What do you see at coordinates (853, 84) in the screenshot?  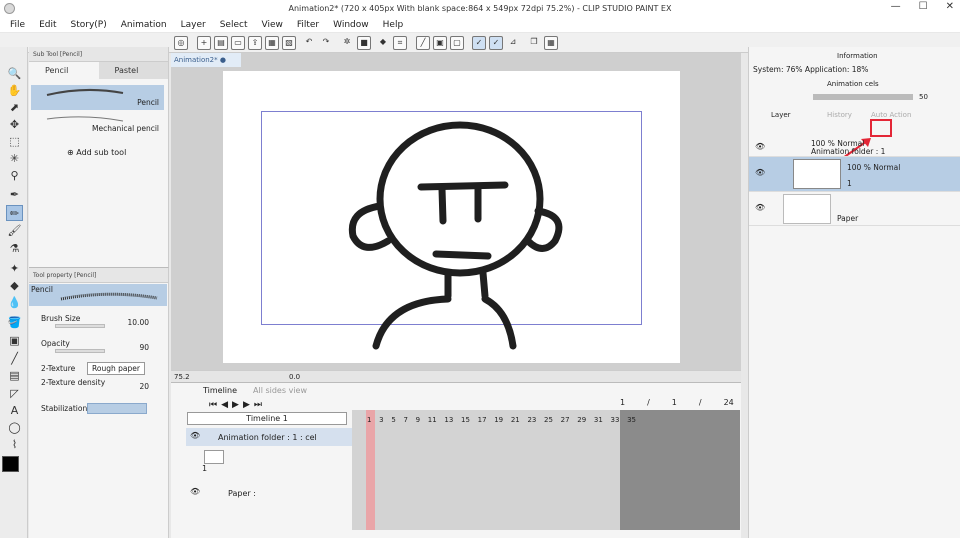 I see `tab-animation-cels: Animation cels` at bounding box center [853, 84].